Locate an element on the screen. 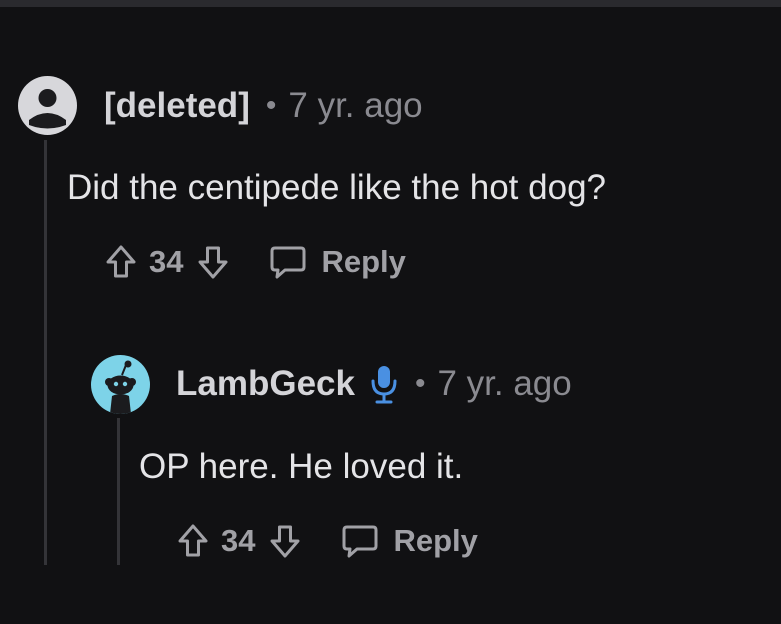  comment-body: Did the centipede like the hot dog? is located at coordinates (336, 187).